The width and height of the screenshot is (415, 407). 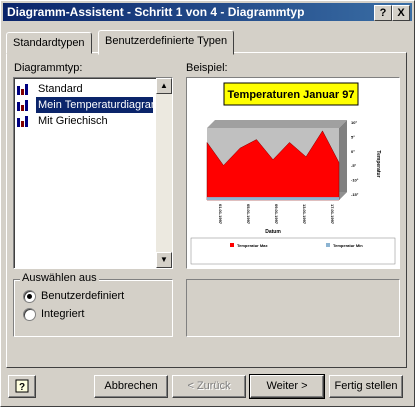 What do you see at coordinates (29, 314) in the screenshot?
I see `radio-circle-icon` at bounding box center [29, 314].